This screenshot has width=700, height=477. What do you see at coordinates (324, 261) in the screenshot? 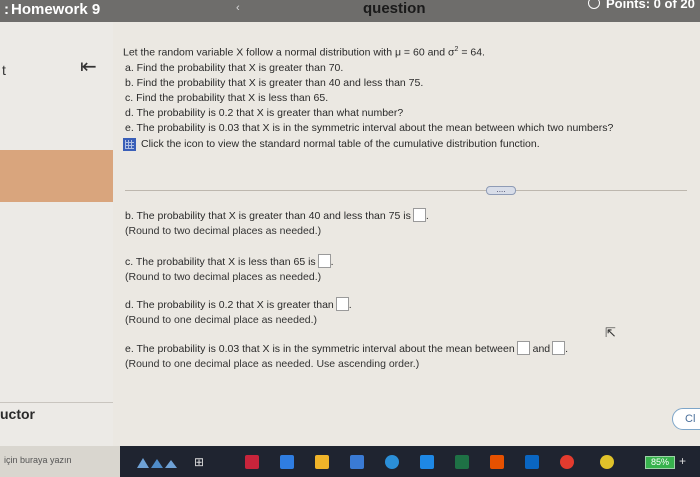
I see `answer-c-input` at bounding box center [324, 261].